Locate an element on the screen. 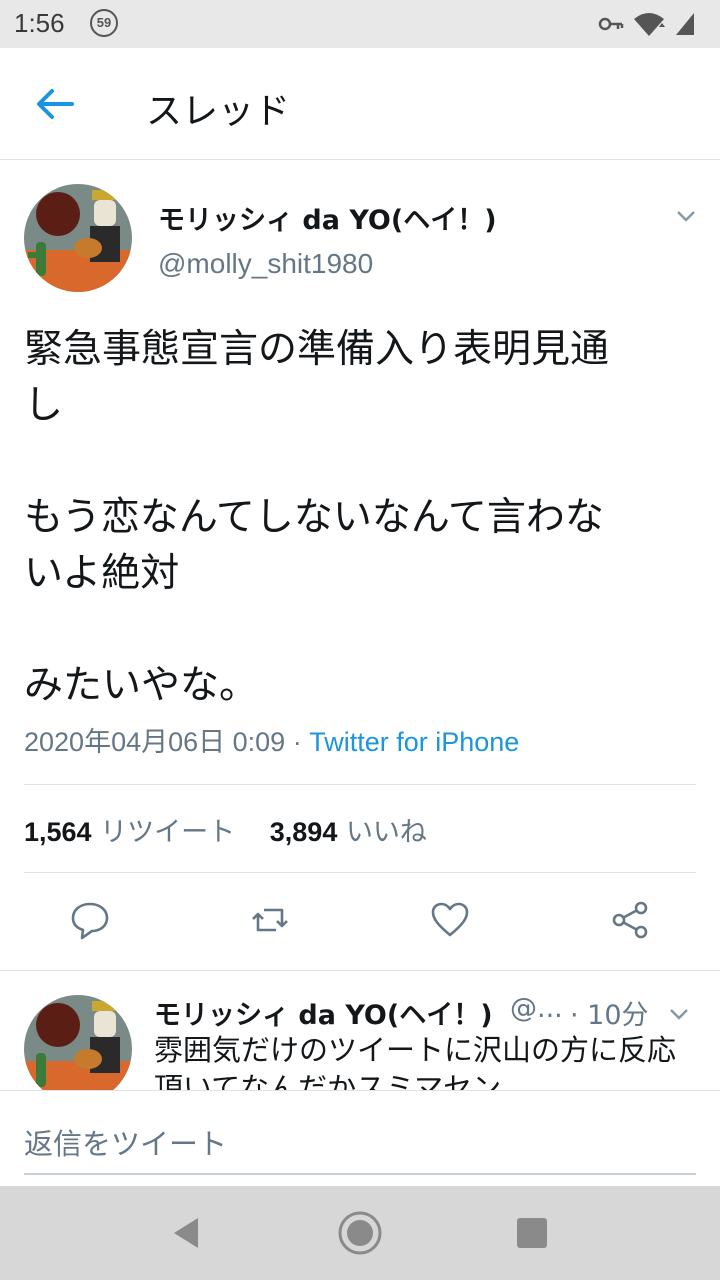 The image size is (720, 1280). tweet-meta: 2020年04月06日 0:09 · Twitter for iPhone is located at coordinates (271, 739).